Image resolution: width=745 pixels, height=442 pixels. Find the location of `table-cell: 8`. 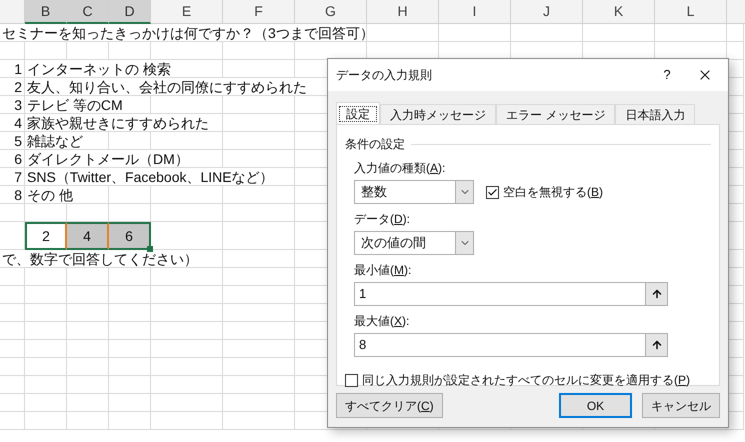

table-cell: 8 is located at coordinates (12, 195).